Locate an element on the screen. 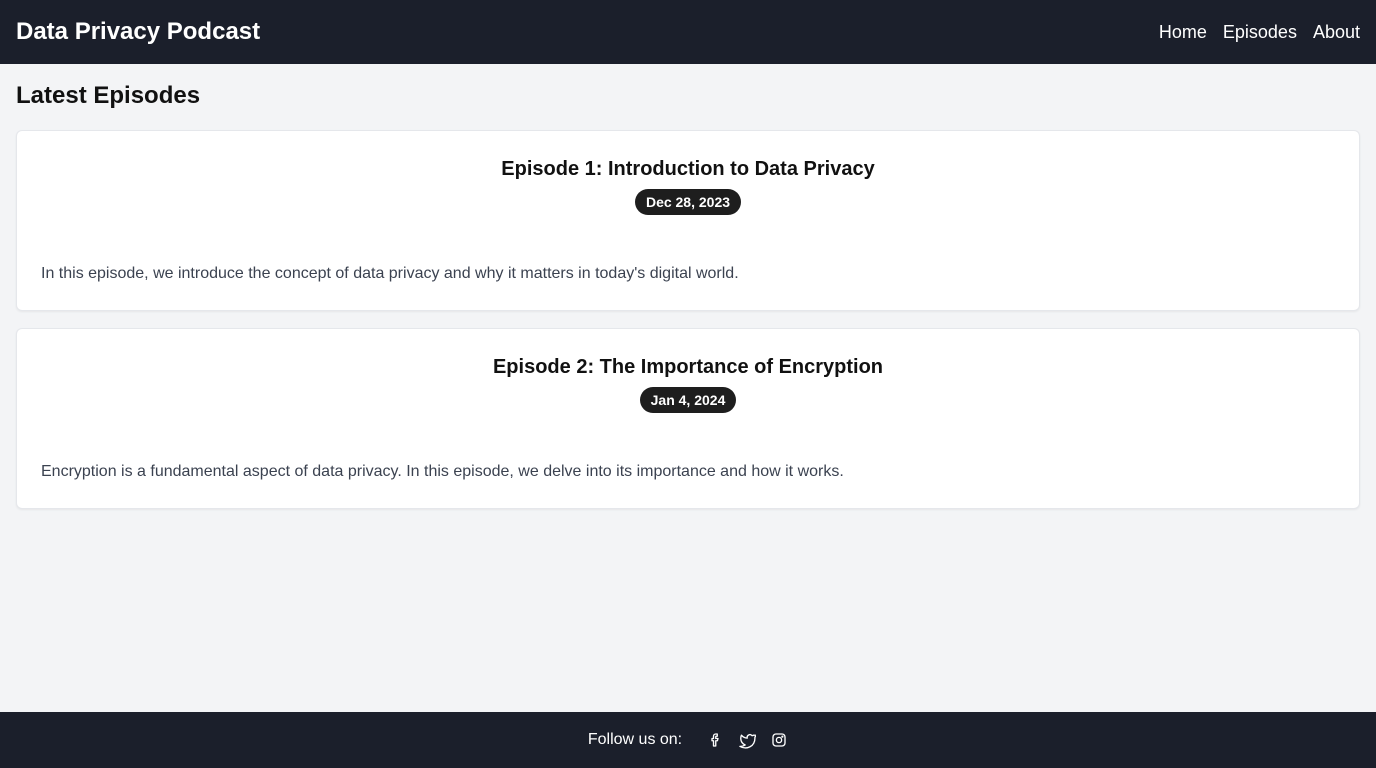 The height and width of the screenshot is (768, 1376). episode-date-badge: Dec 28, 2023 is located at coordinates (688, 202).